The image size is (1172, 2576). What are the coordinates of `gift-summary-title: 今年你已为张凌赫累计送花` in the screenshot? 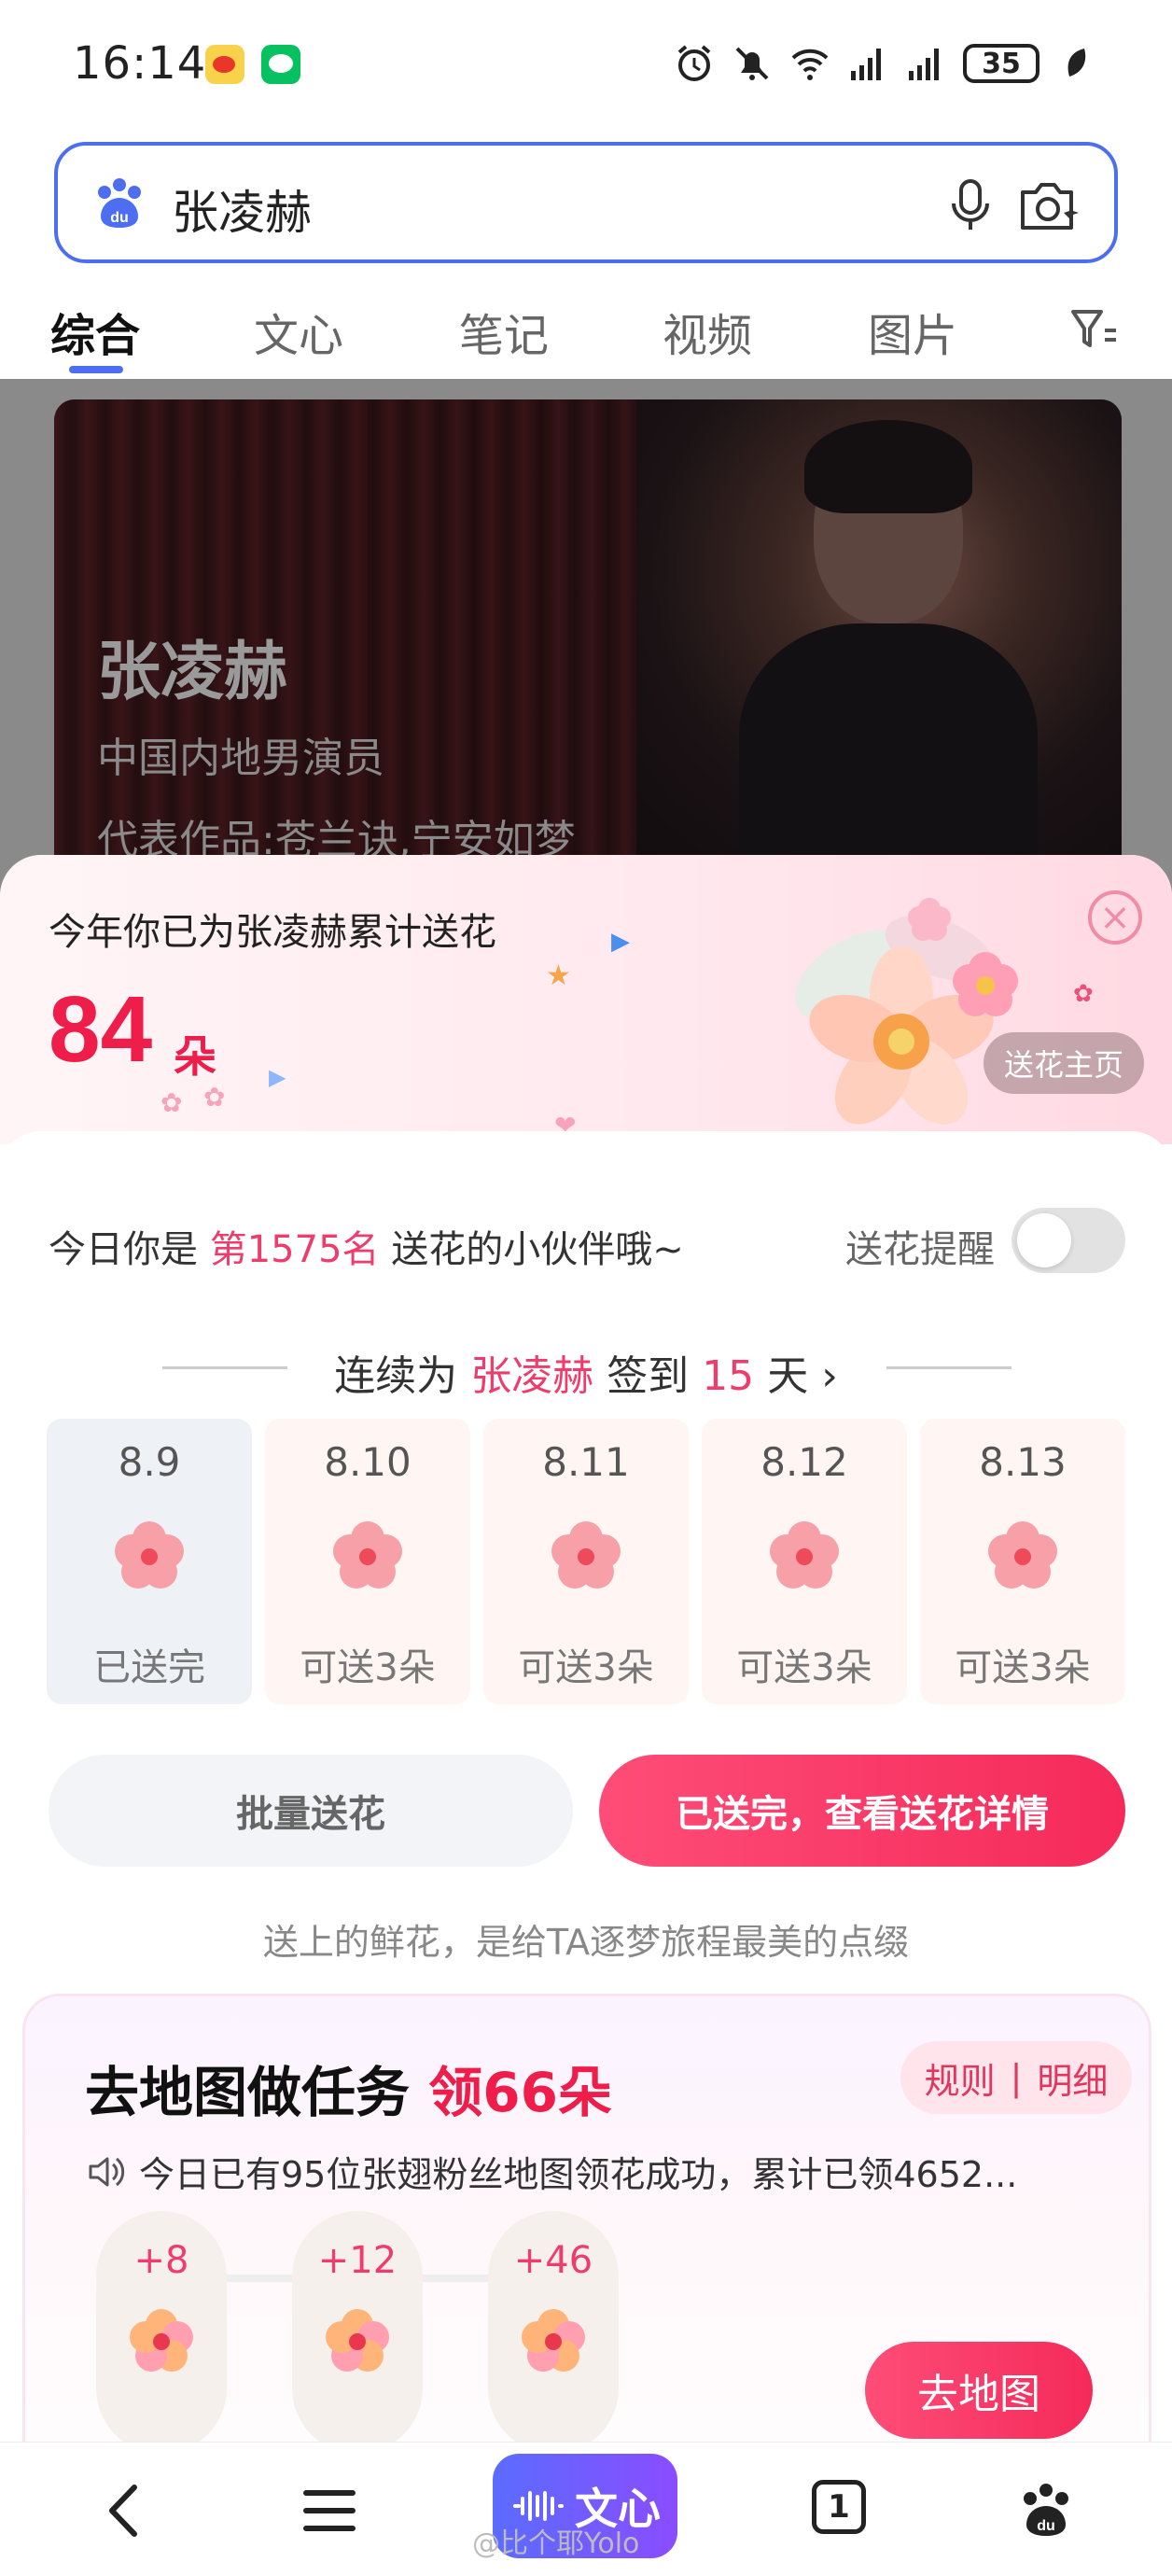 It's located at (272, 932).